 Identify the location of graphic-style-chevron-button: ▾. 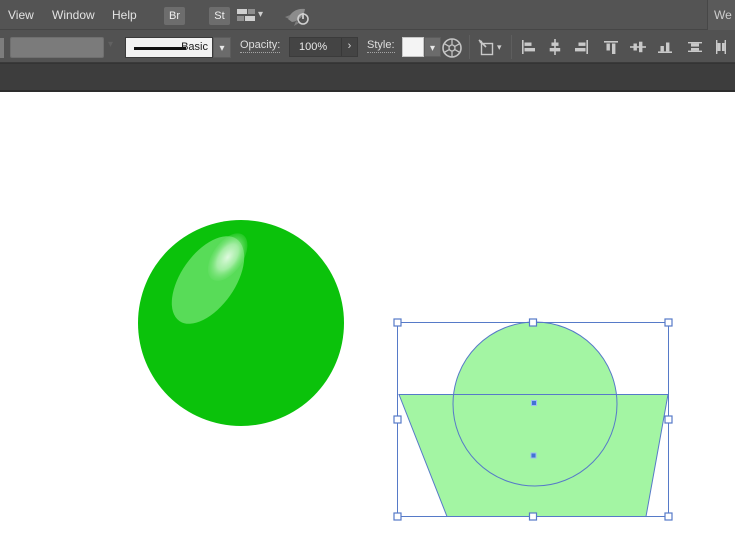
(432, 47).